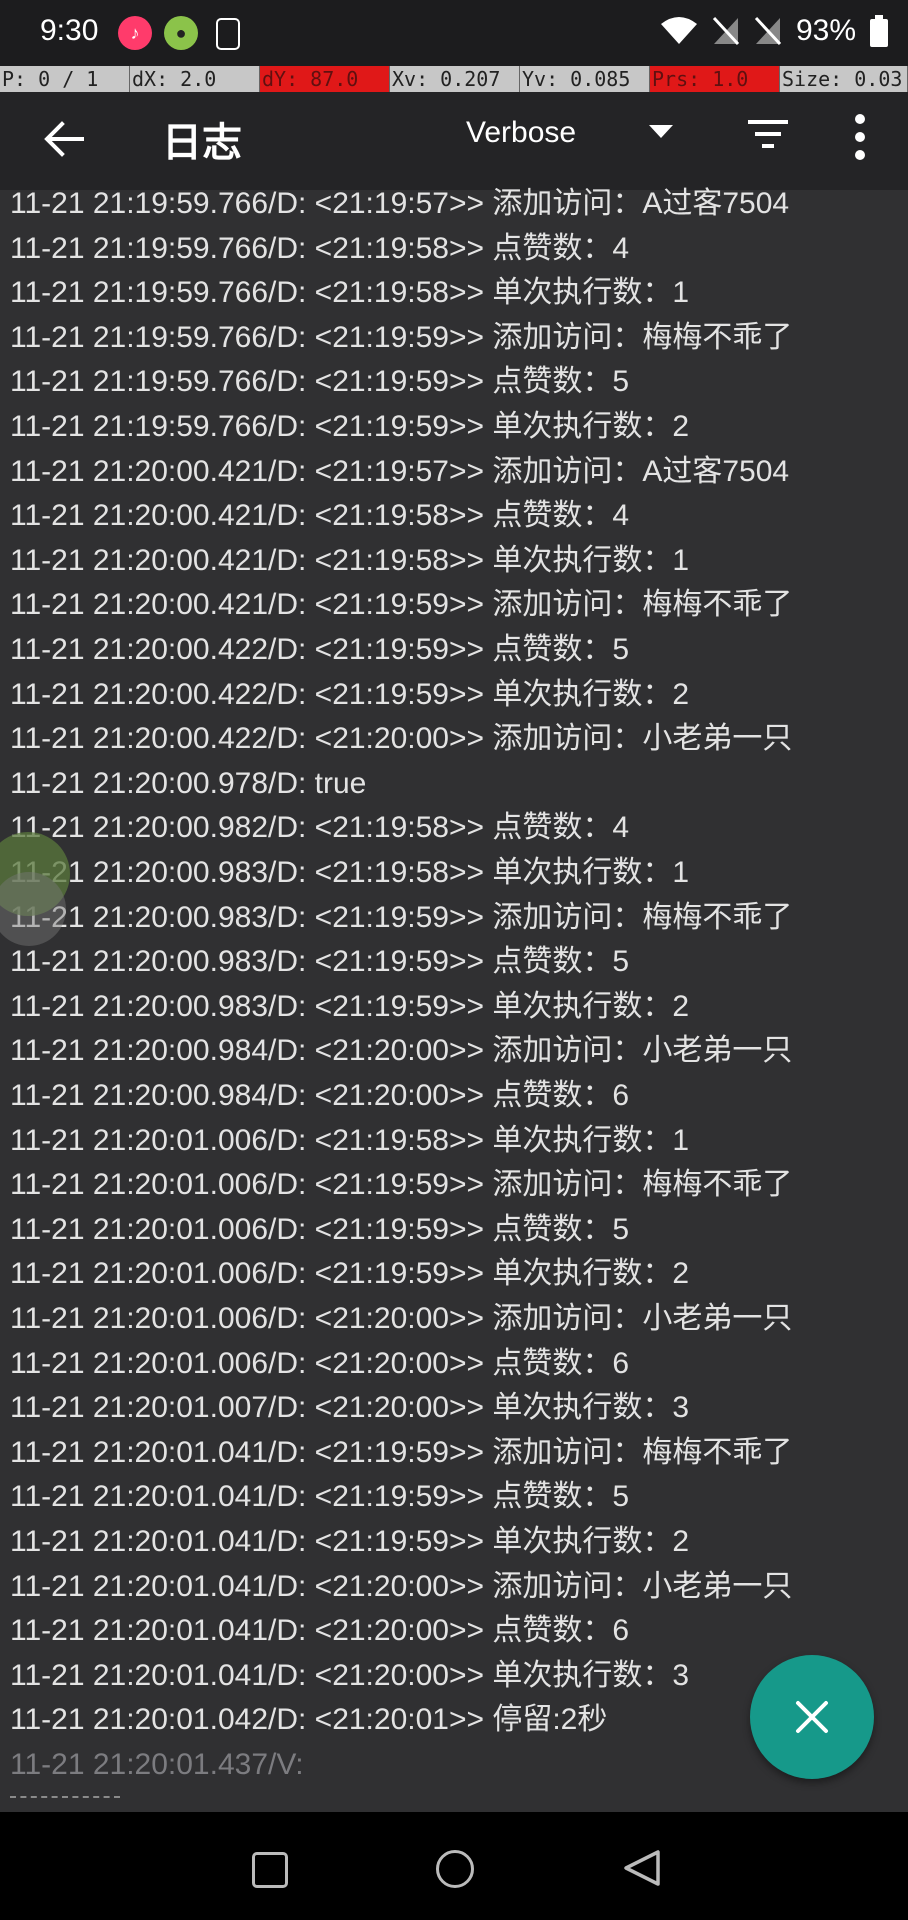 This screenshot has width=908, height=1920. I want to click on screenshot-icon, so click(228, 34).